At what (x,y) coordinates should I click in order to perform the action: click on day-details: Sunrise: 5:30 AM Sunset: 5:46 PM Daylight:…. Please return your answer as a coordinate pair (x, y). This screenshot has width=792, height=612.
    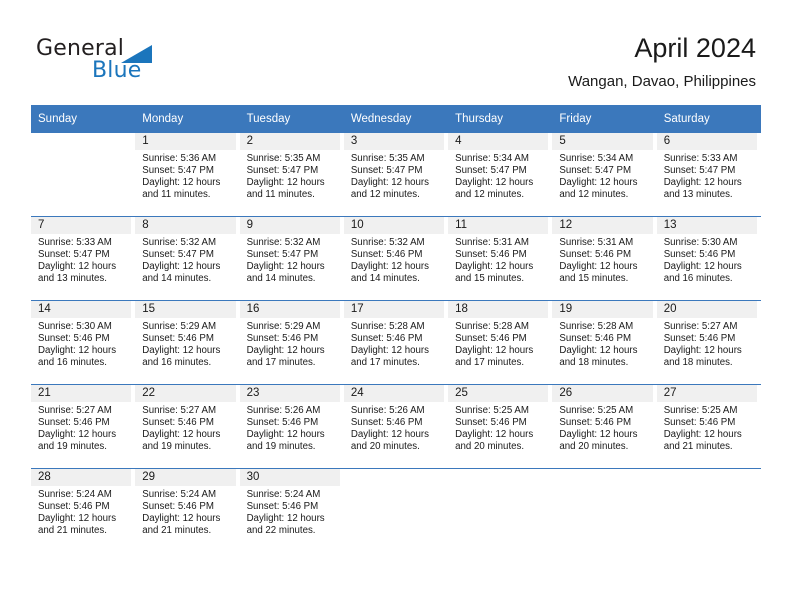
    Looking at the image, I should click on (83, 343).